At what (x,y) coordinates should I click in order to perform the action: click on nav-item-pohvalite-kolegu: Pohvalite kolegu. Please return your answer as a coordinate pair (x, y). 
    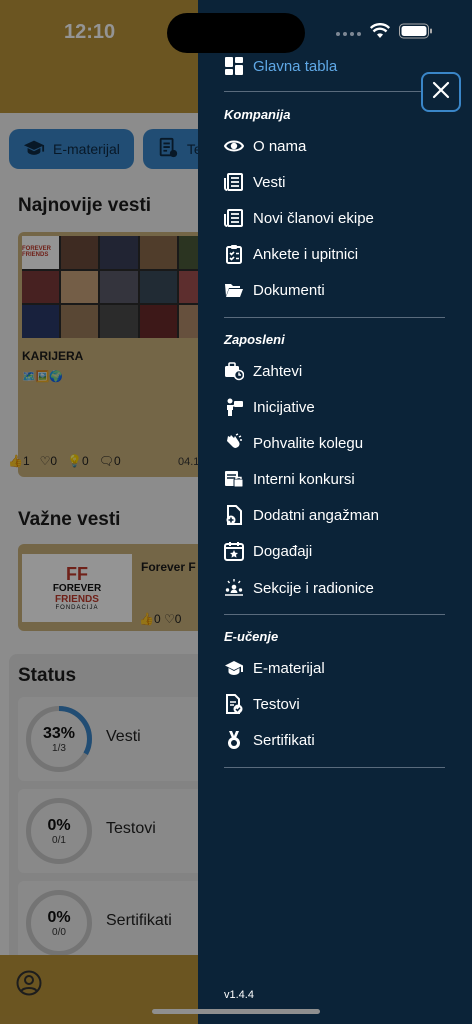
    Looking at the image, I should click on (293, 443).